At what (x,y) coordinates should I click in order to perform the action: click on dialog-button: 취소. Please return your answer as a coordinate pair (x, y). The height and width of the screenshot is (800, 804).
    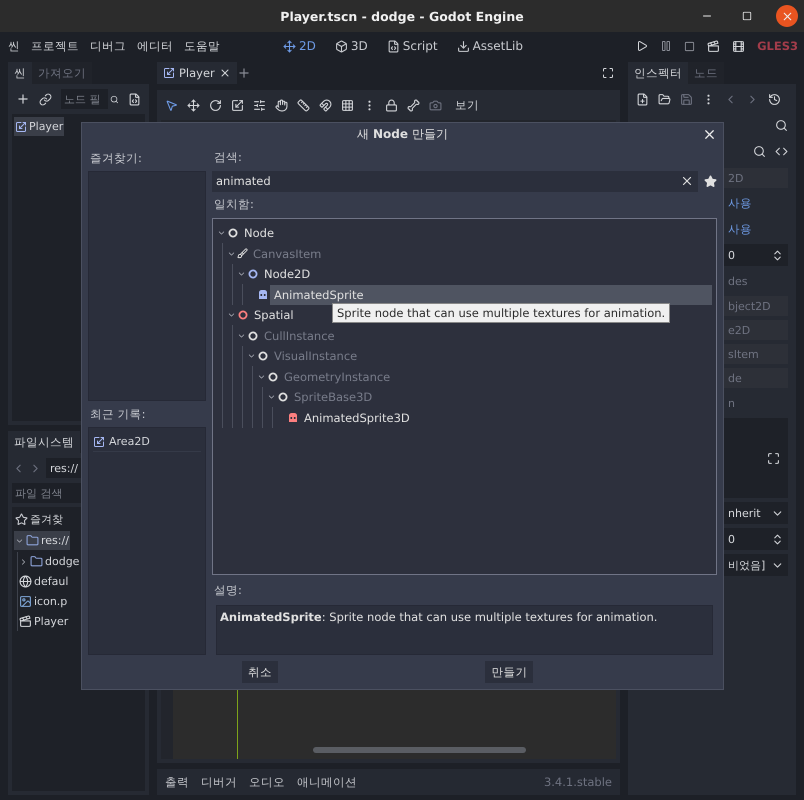
    Looking at the image, I should click on (260, 672).